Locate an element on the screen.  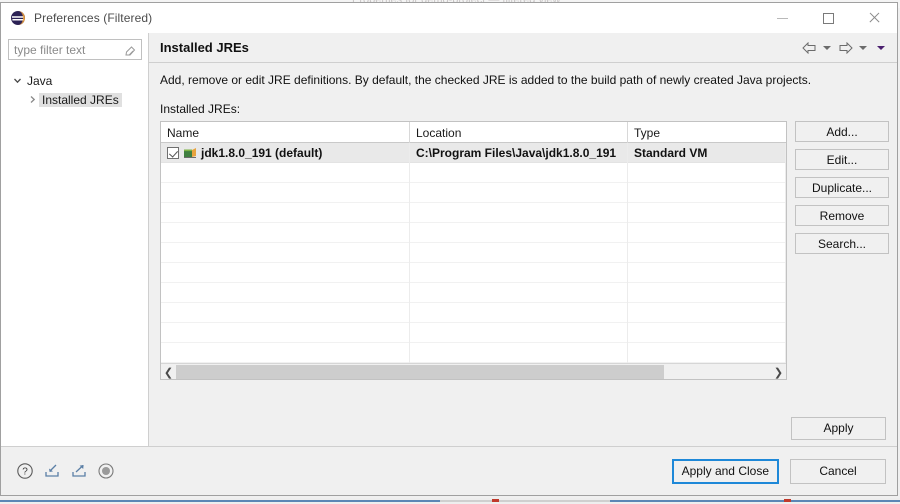
footer-buttons: Apply and Close Cancel is located at coordinates (778, 471).